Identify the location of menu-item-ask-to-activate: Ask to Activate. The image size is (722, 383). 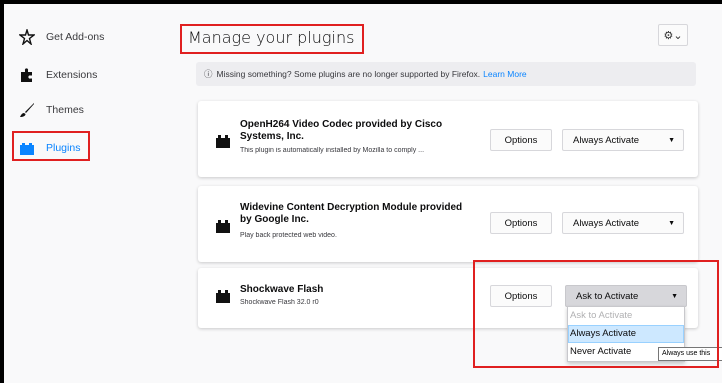
(601, 315).